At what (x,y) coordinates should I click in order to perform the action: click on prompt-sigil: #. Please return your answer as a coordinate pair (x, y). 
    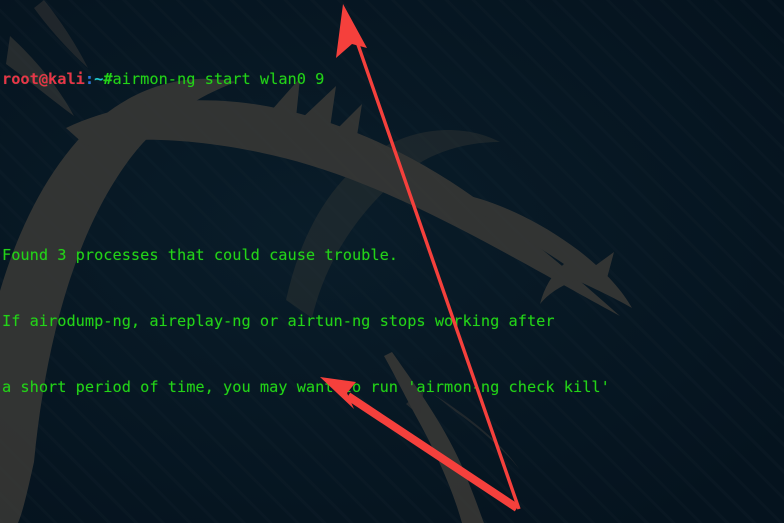
    Looking at the image, I should click on (108, 79).